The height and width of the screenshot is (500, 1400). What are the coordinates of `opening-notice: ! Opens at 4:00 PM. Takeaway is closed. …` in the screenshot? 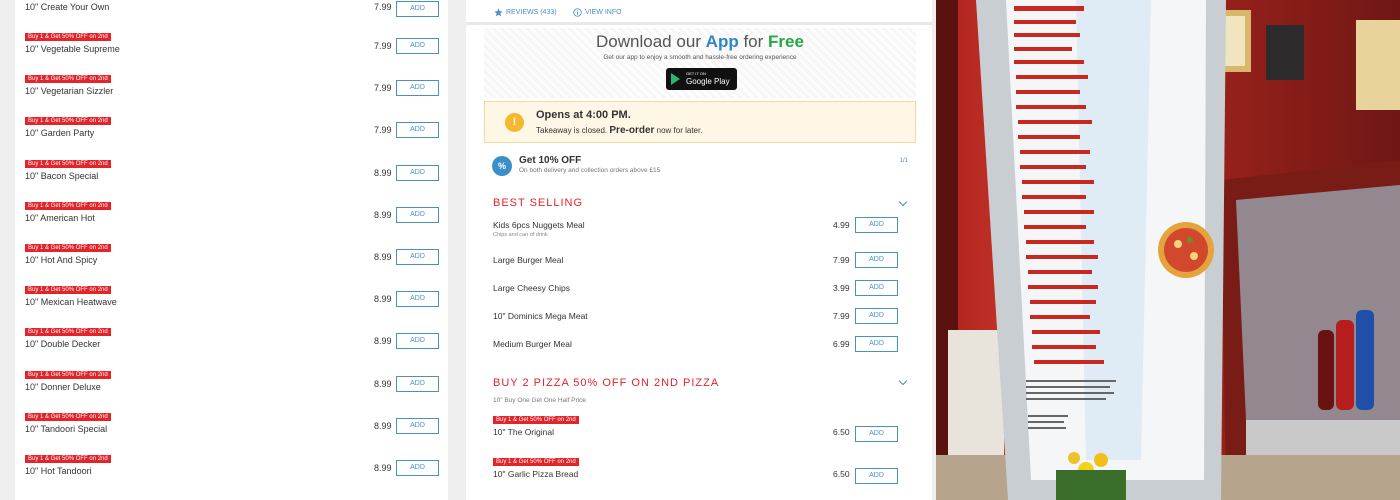 It's located at (700, 122).